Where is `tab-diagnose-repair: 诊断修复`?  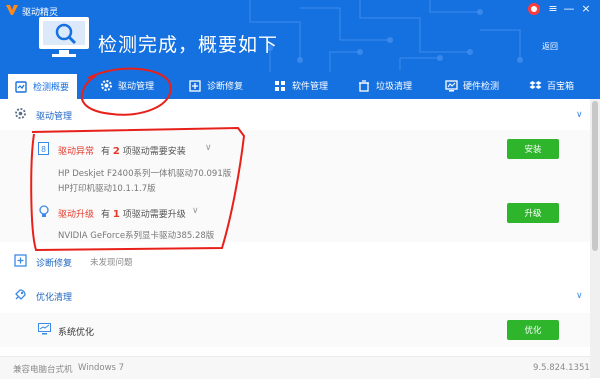 tab-diagnose-repair: 诊断修复 is located at coordinates (215, 85).